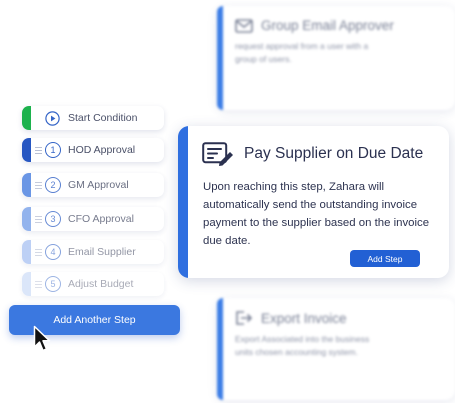 The image size is (455, 403). I want to click on step-gm-approval: 2 GM Approval, so click(93, 185).